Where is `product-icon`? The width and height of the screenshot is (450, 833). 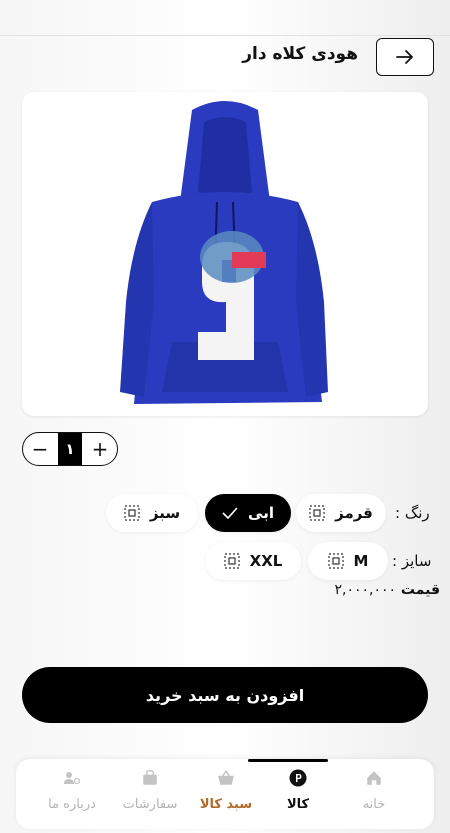
product-icon is located at coordinates (298, 778).